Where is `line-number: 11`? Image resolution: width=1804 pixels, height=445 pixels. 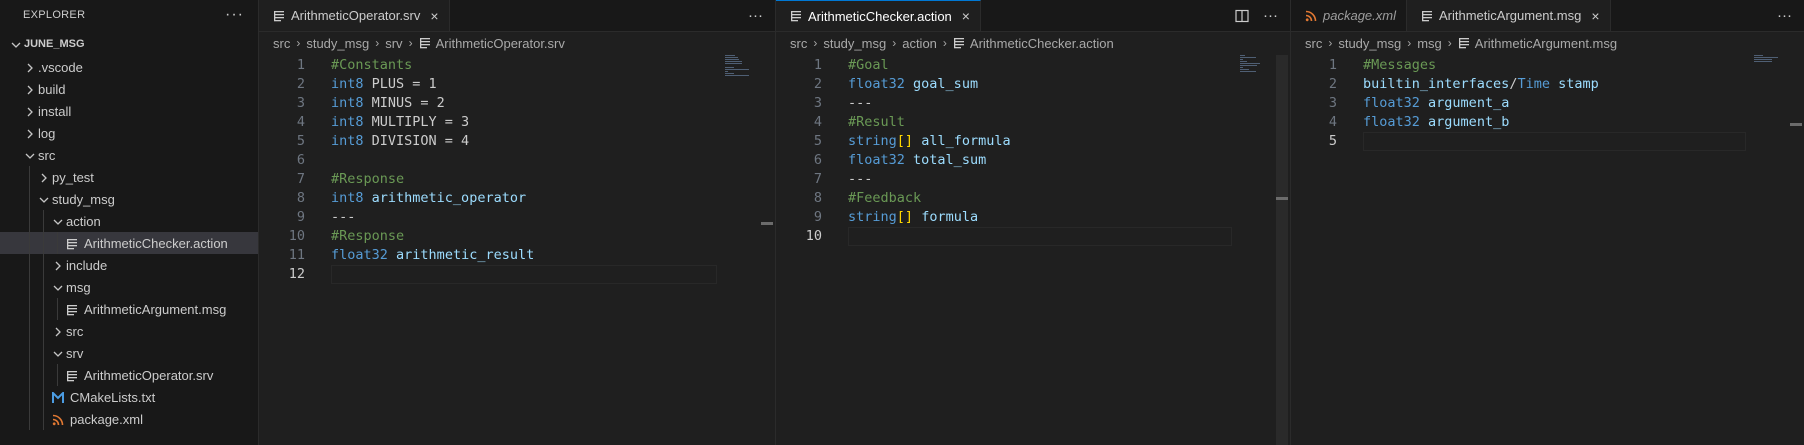 line-number: 11 is located at coordinates (296, 255).